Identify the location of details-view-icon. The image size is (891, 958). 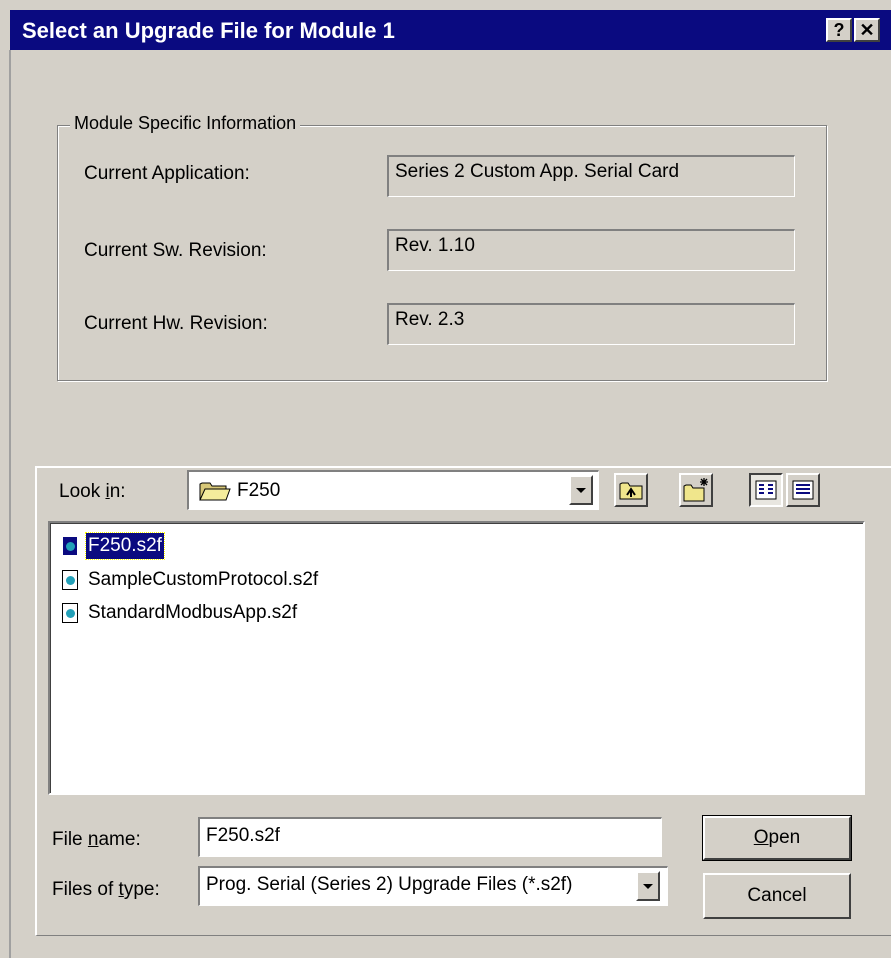
(803, 490).